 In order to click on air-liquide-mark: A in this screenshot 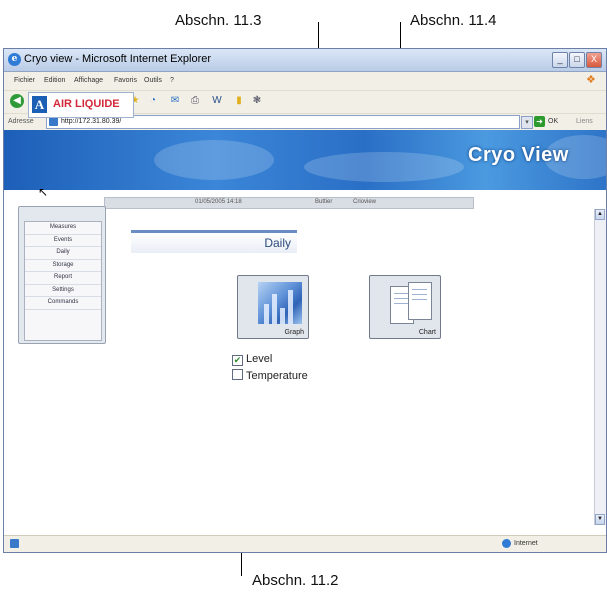, I will do `click(39, 104)`.